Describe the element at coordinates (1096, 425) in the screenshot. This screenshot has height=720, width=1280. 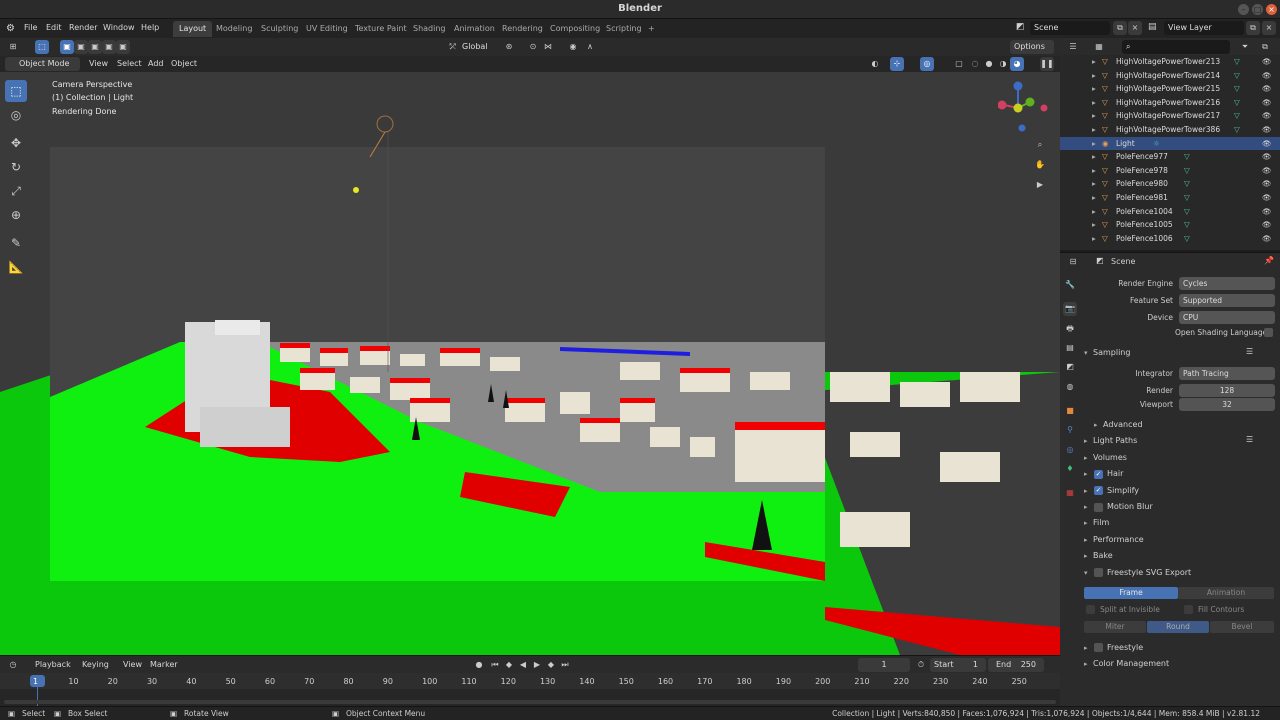
I see `advanced-expand-icon: ▸` at that location.